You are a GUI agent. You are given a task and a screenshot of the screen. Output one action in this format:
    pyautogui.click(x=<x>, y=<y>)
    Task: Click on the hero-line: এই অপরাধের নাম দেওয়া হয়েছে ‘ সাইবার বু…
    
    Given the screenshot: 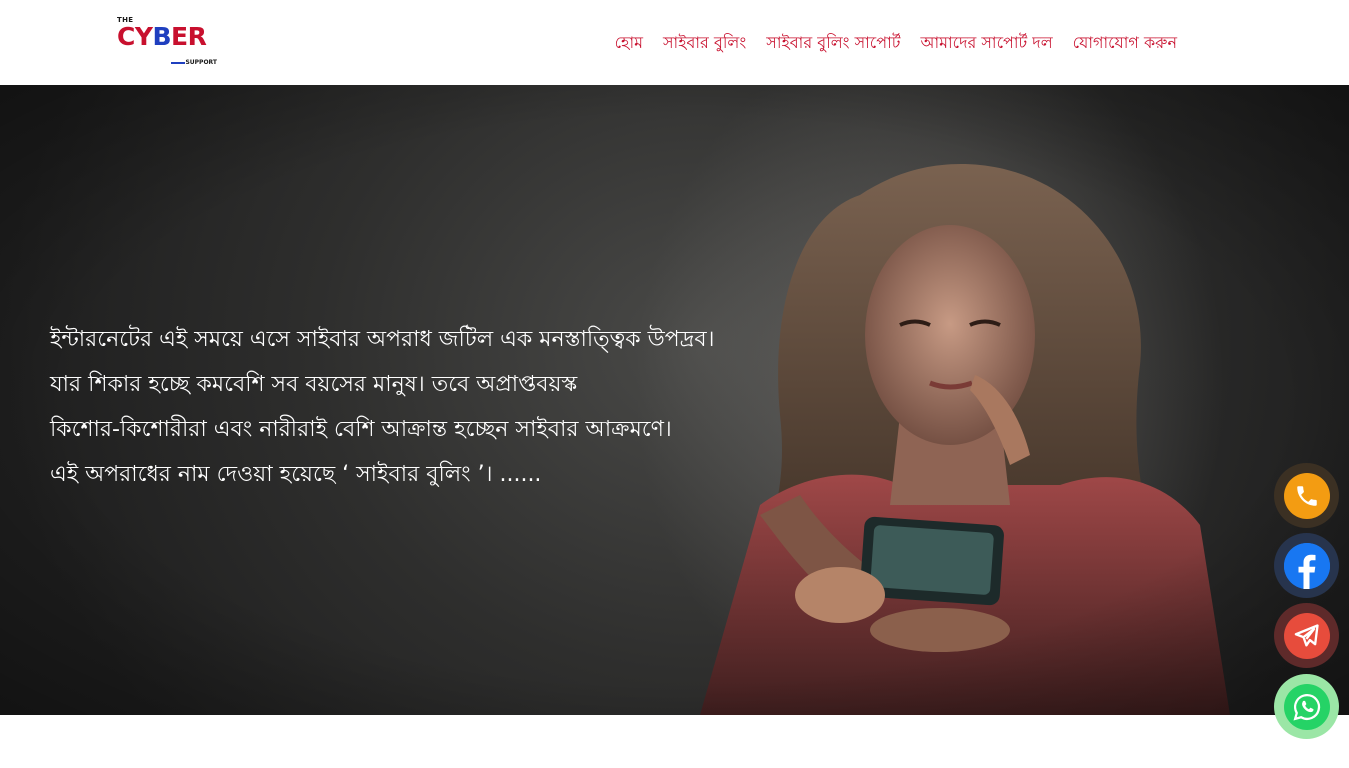 What is the action you would take?
    pyautogui.click(x=296, y=474)
    